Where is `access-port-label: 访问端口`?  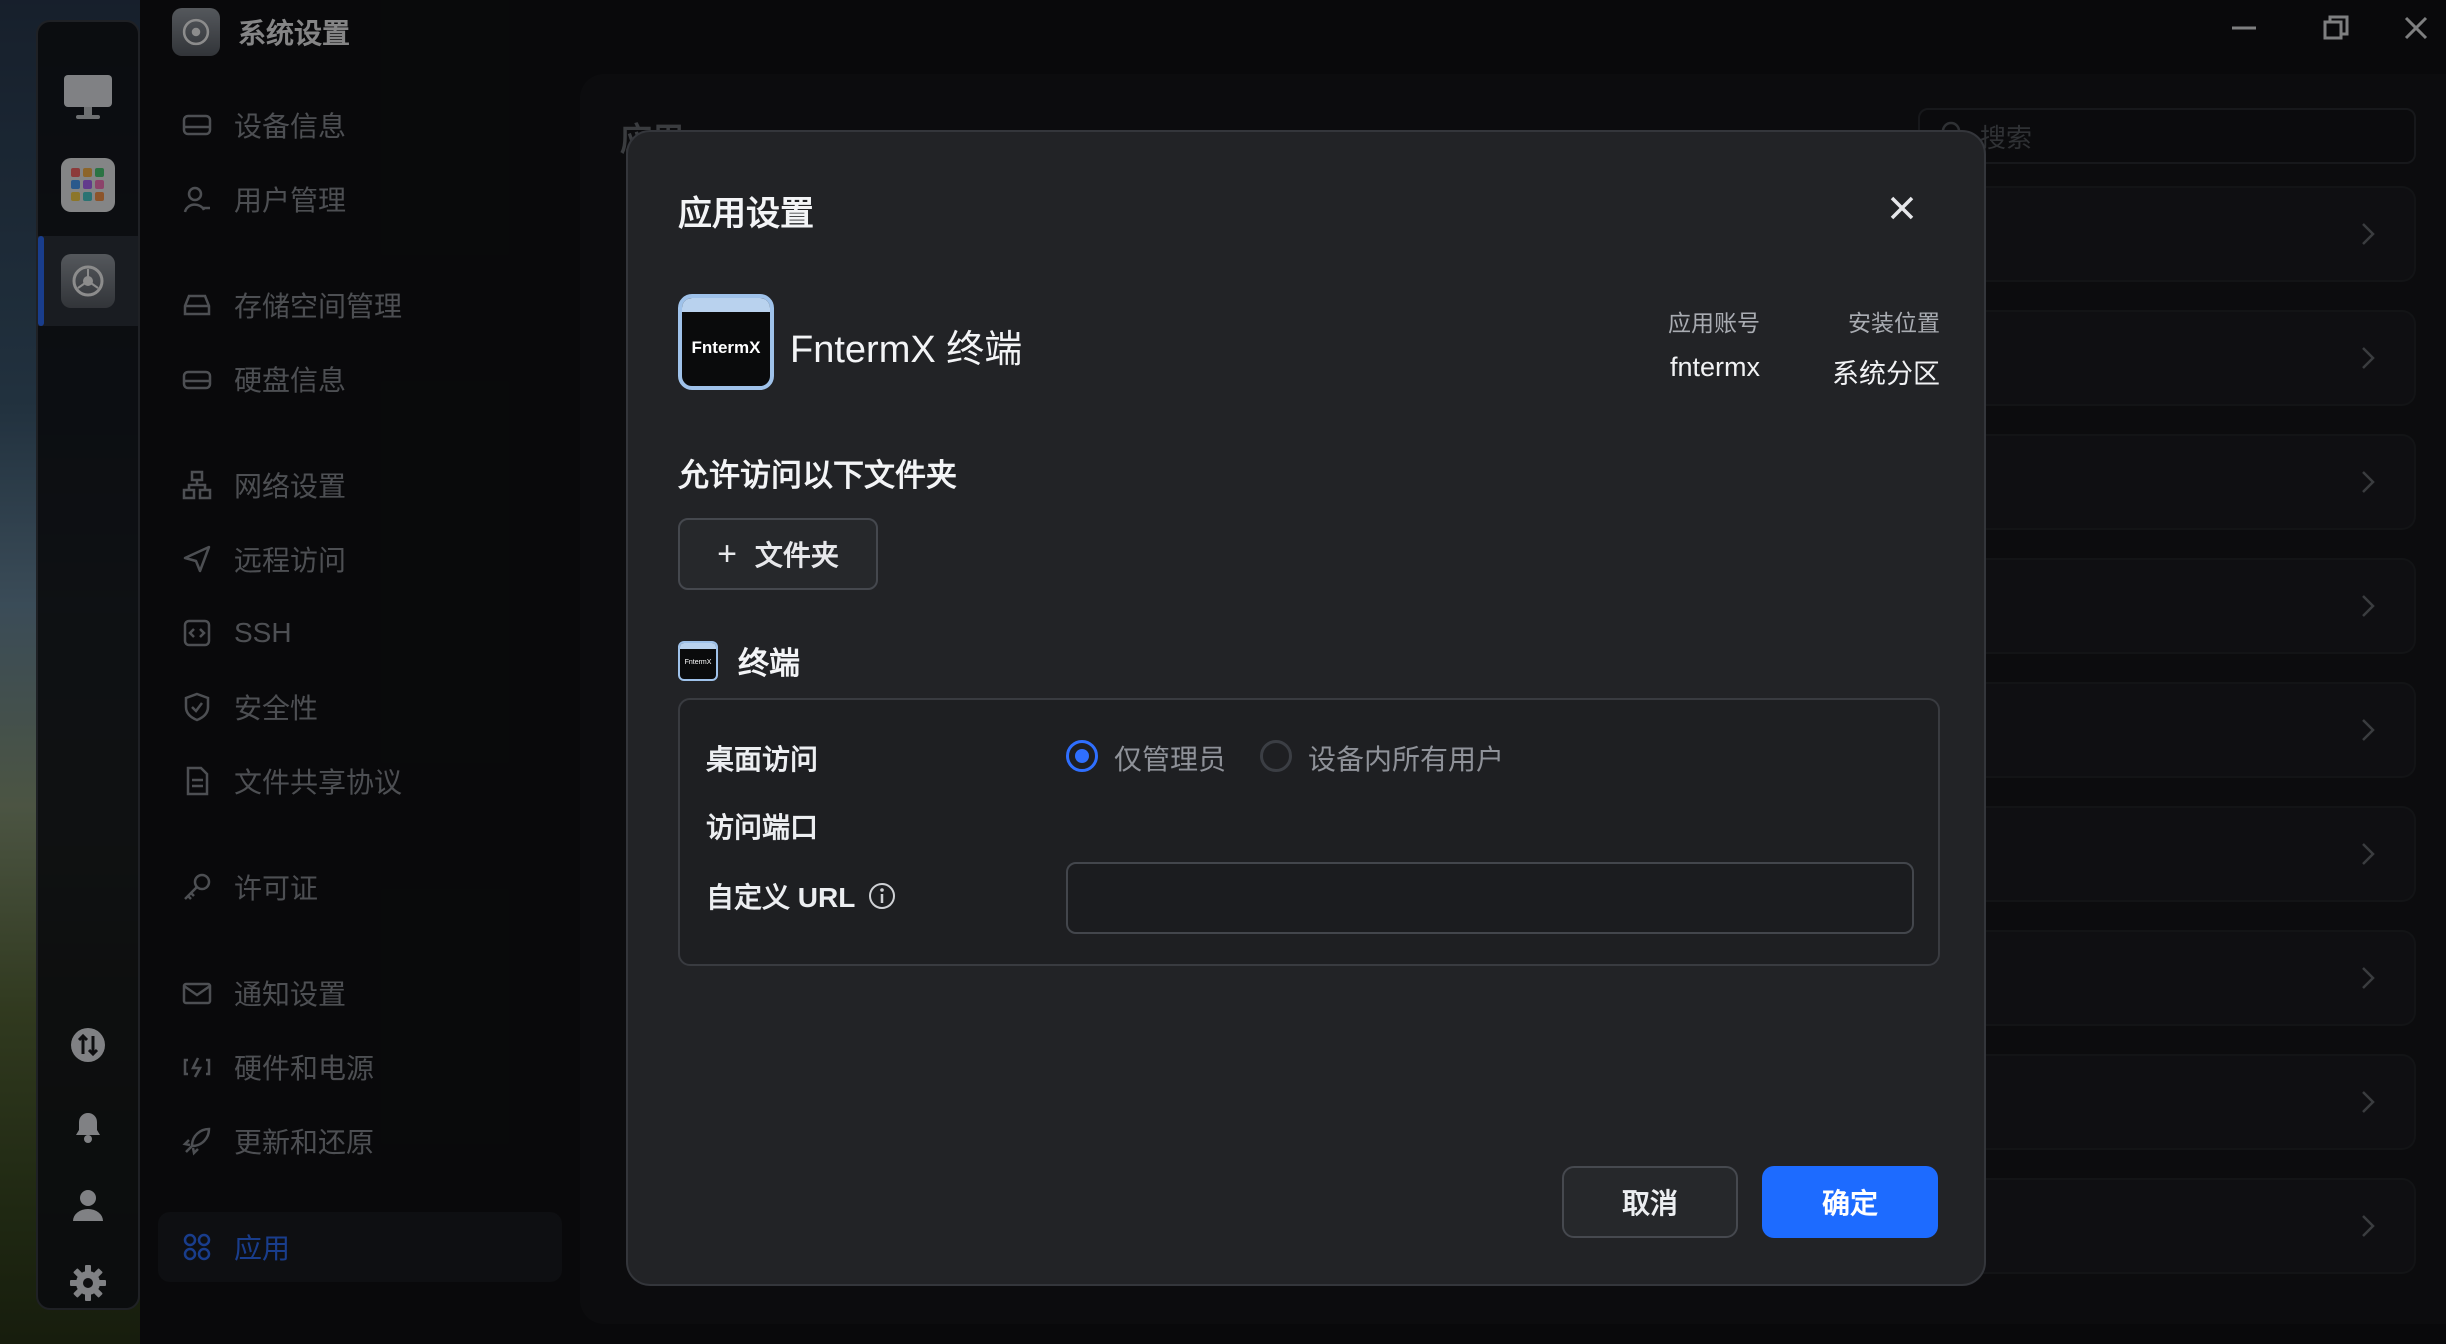
access-port-label: 访问端口 is located at coordinates (762, 827).